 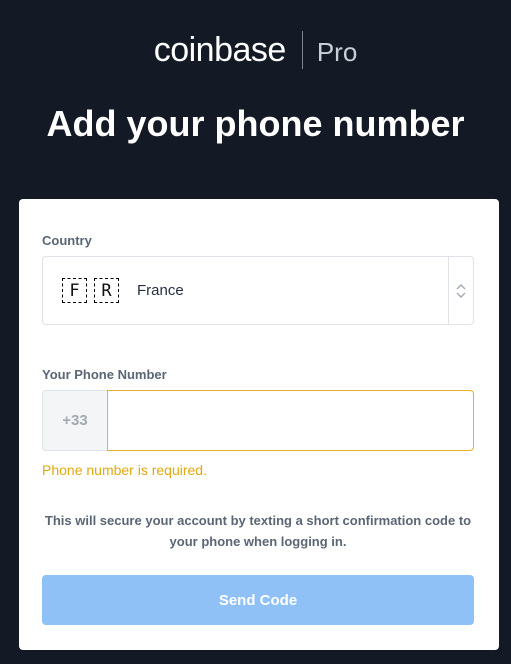 What do you see at coordinates (460, 290) in the screenshot?
I see `select-arrows-icon` at bounding box center [460, 290].